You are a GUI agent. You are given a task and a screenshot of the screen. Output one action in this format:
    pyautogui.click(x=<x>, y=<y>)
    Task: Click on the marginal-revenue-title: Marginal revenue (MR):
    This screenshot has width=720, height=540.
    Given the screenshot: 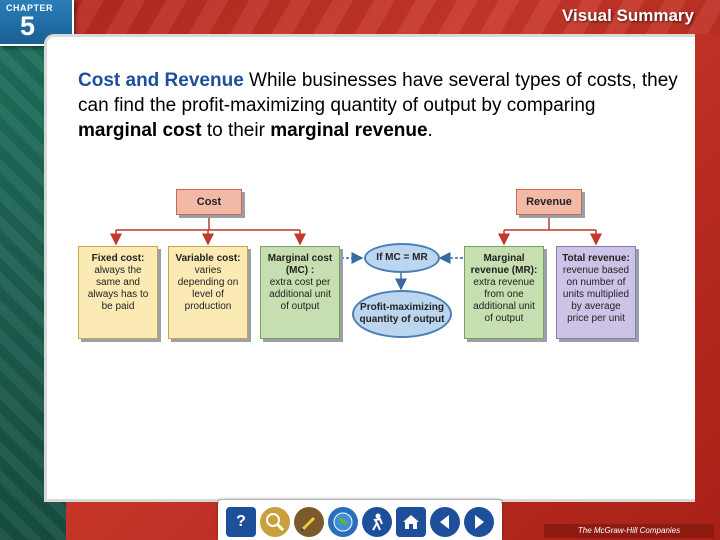 What is the action you would take?
    pyautogui.click(x=504, y=264)
    